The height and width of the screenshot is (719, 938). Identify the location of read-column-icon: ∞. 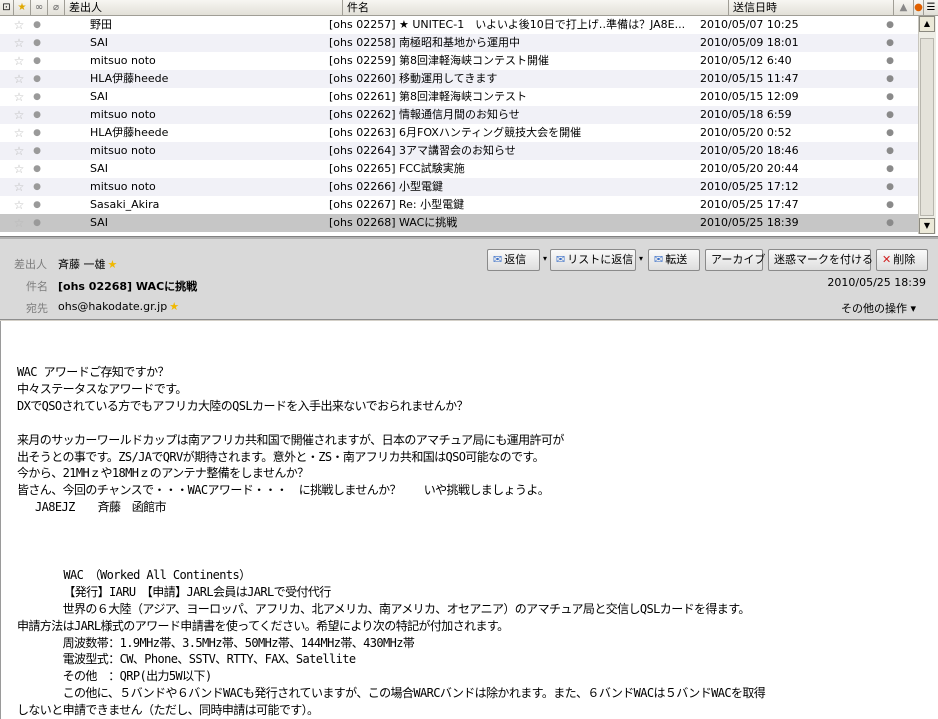
(39, 7).